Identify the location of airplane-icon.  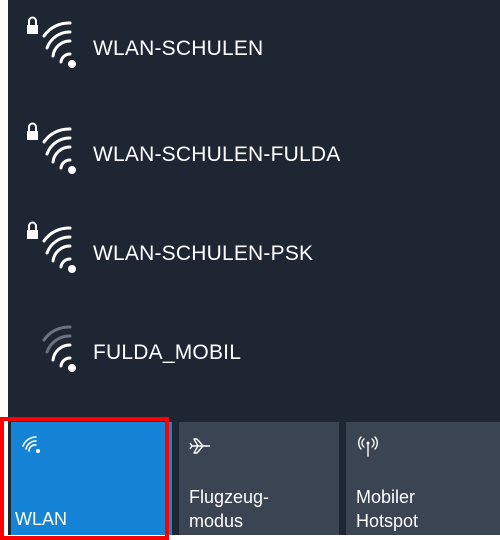
(199, 446).